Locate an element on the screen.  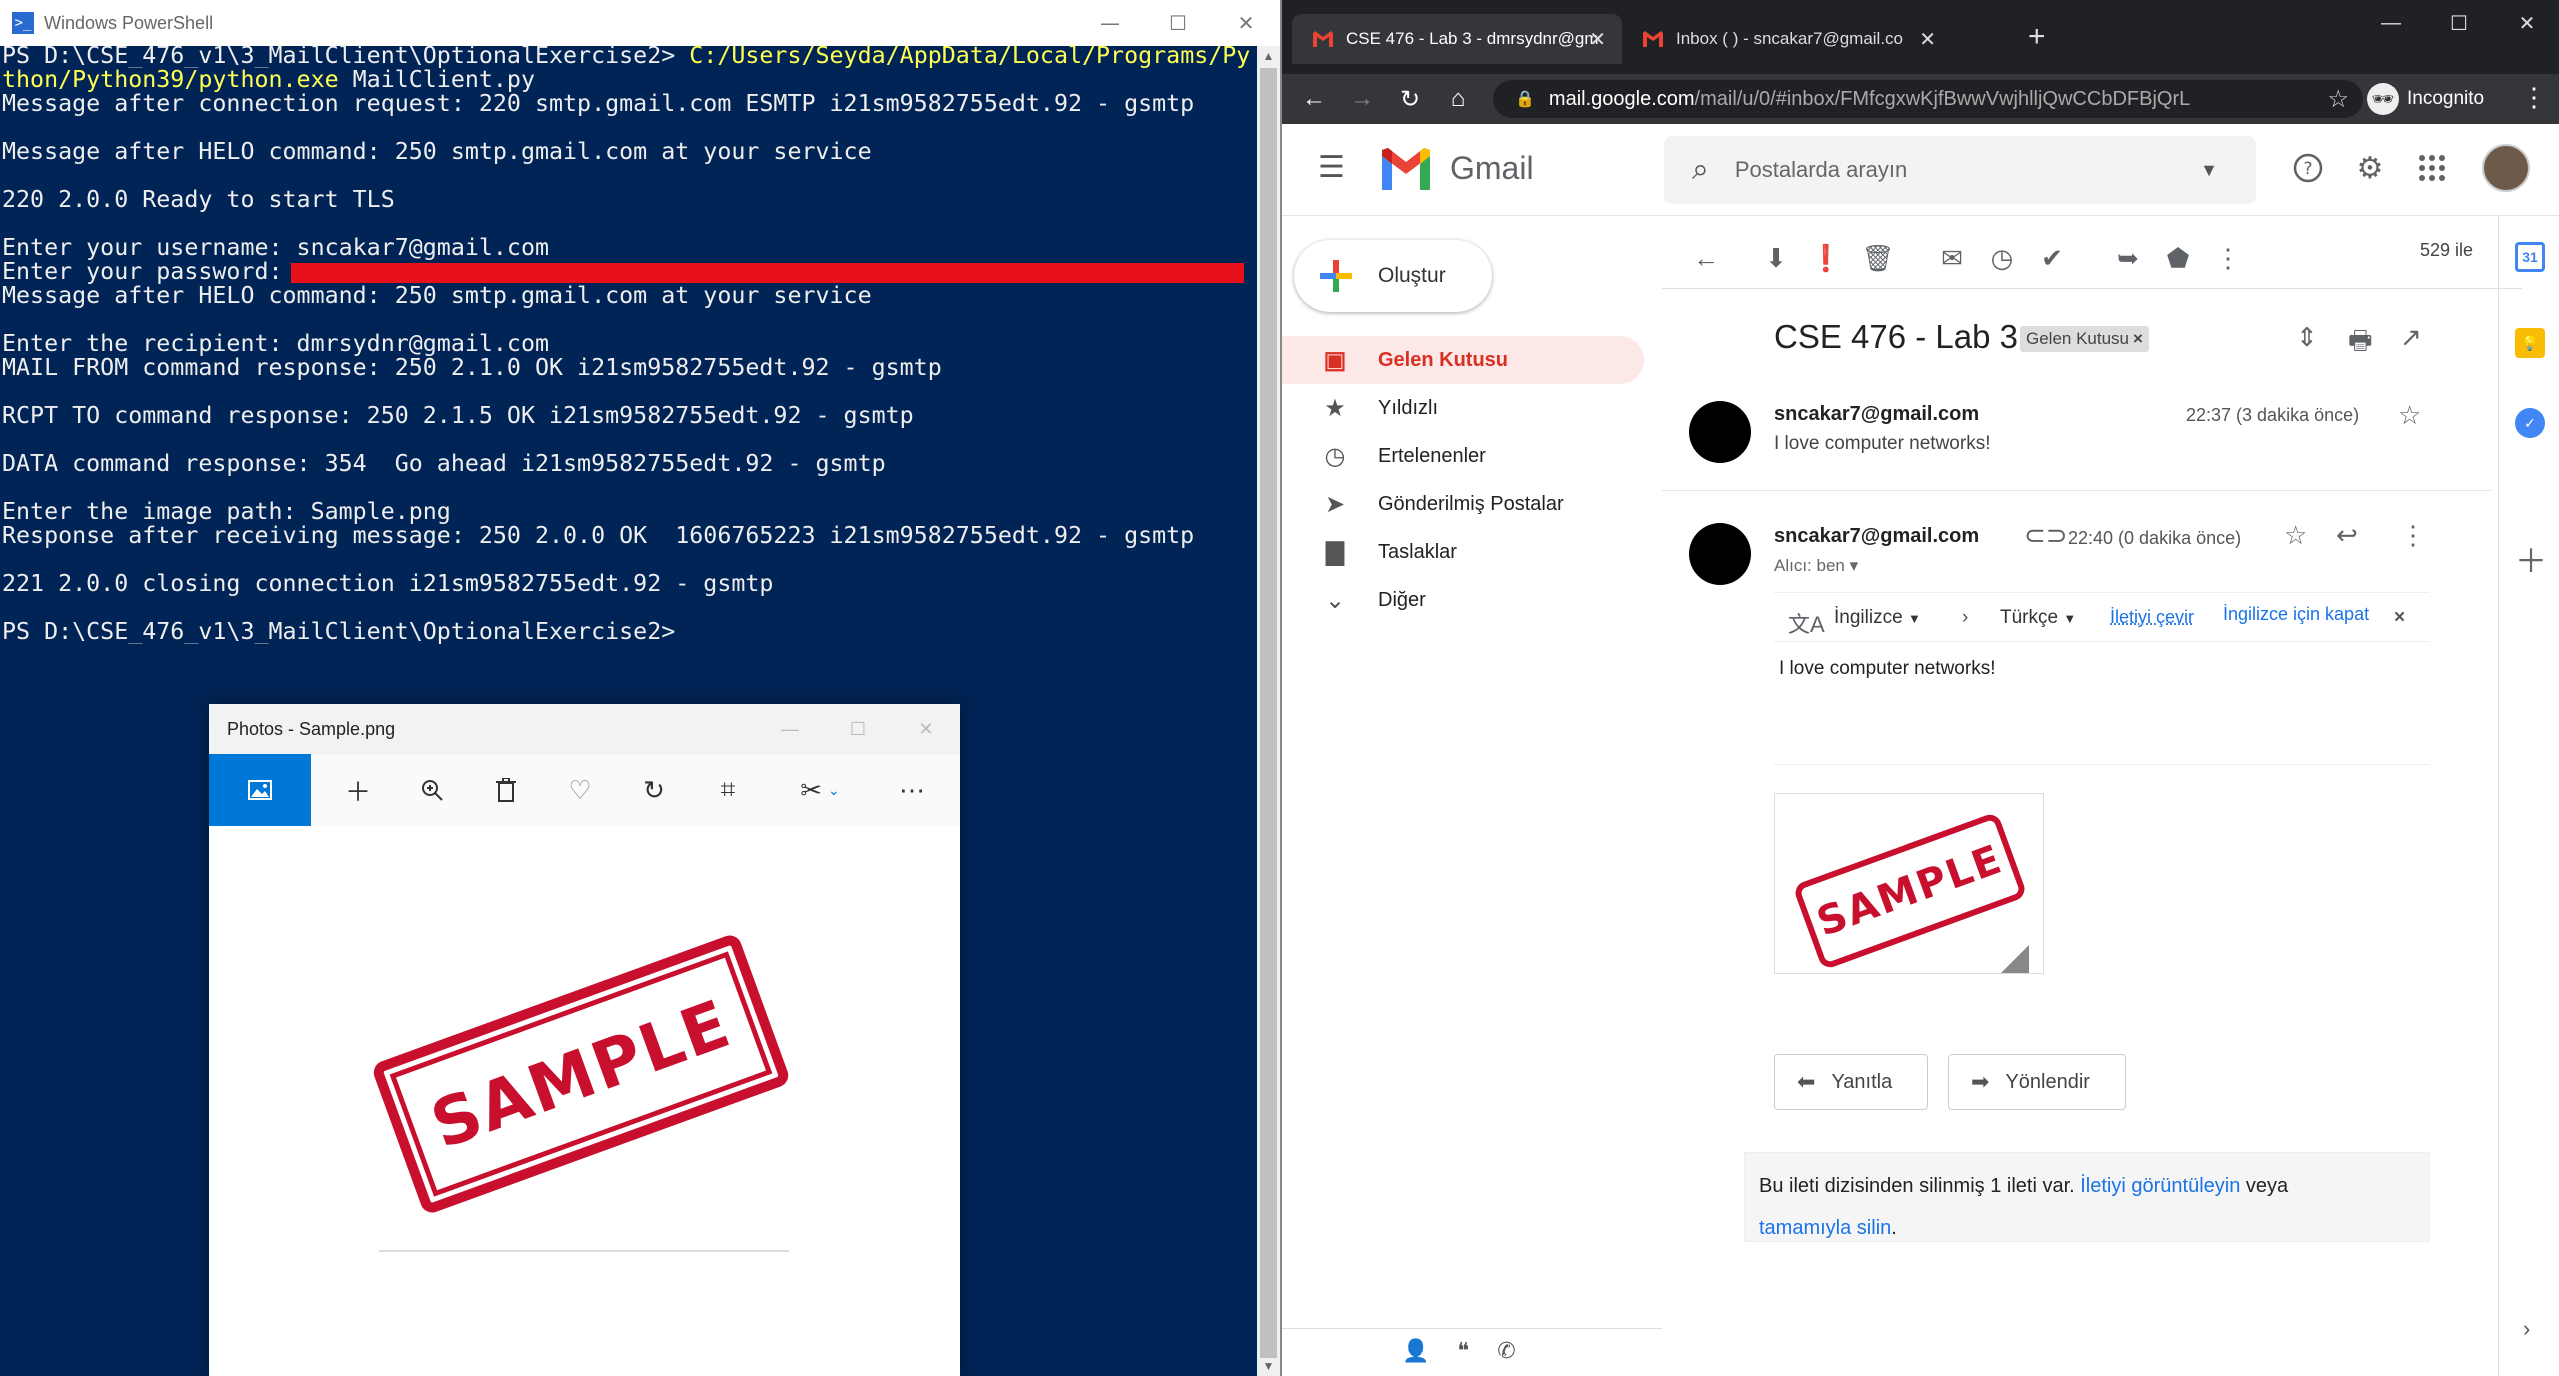
search-options-icon: ▼ is located at coordinates (2209, 170).